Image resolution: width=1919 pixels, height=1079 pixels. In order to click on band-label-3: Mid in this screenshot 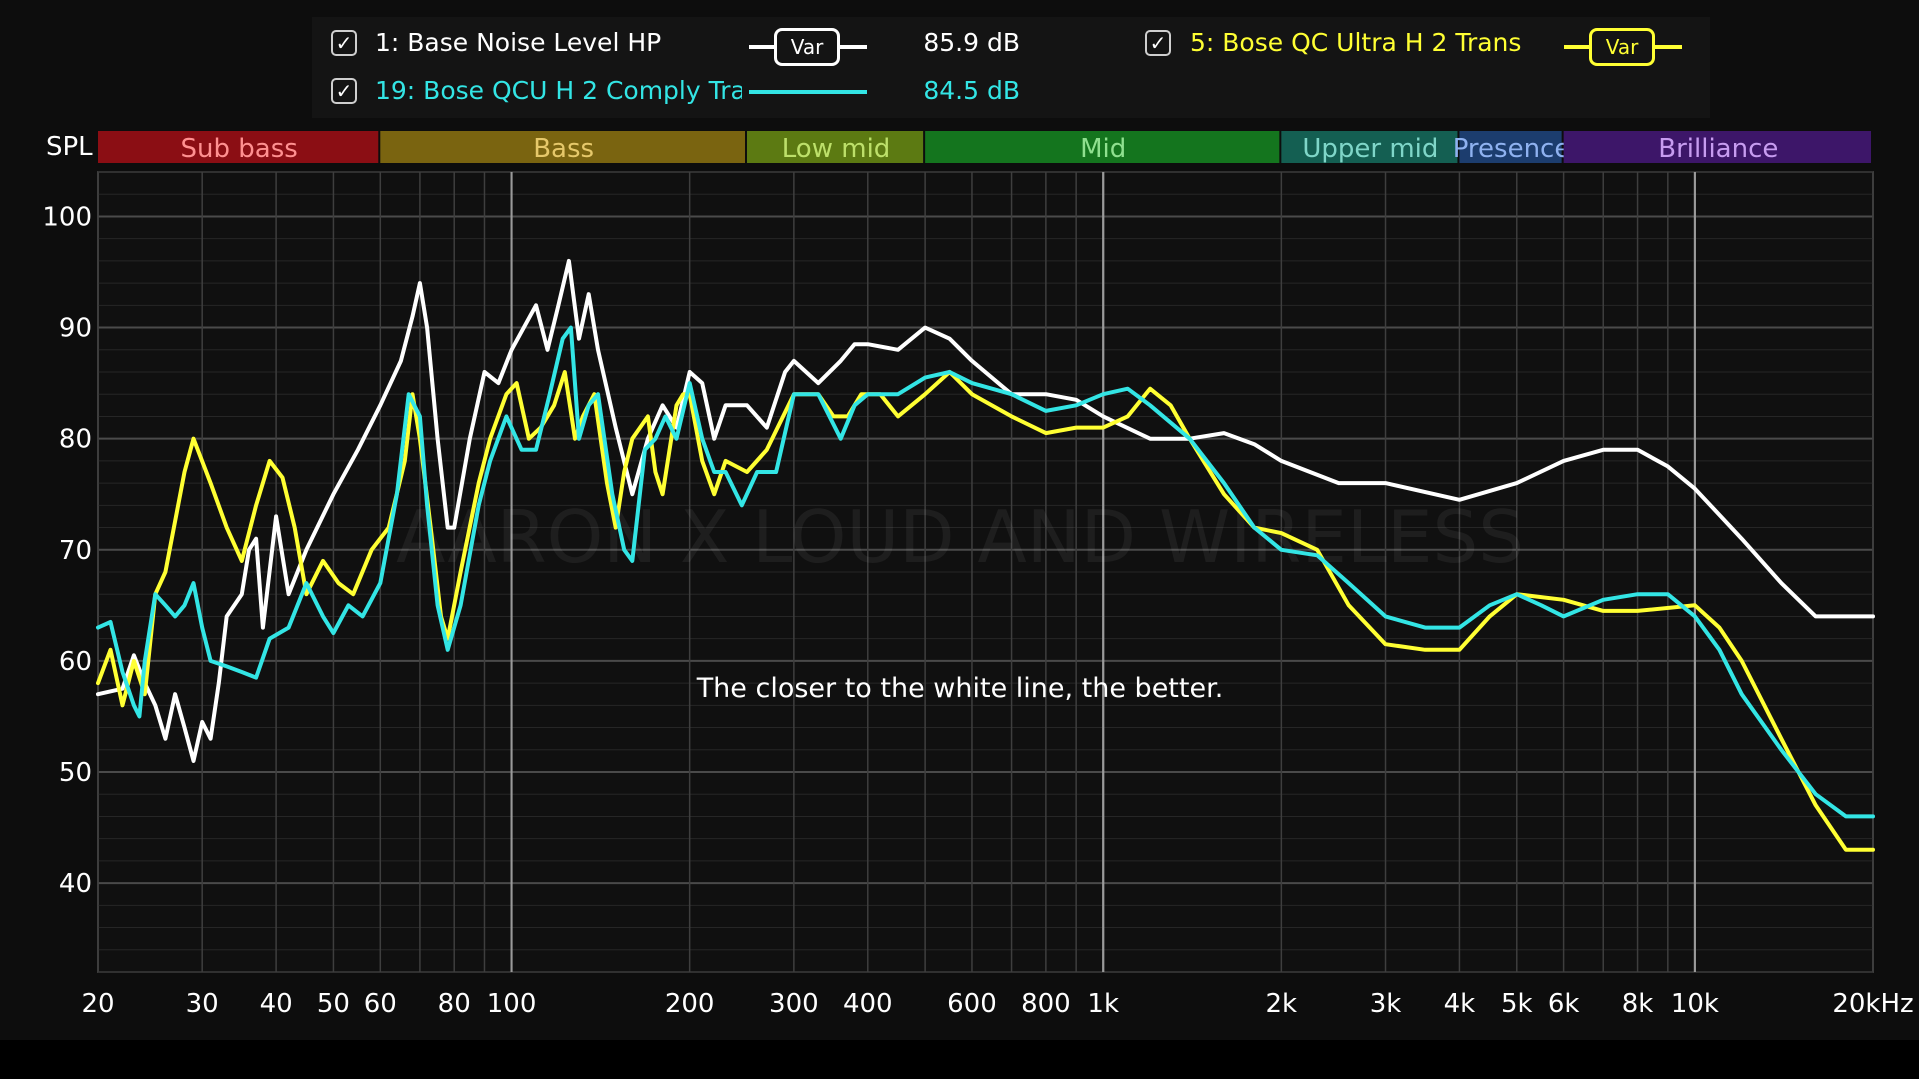, I will do `click(1103, 149)`.